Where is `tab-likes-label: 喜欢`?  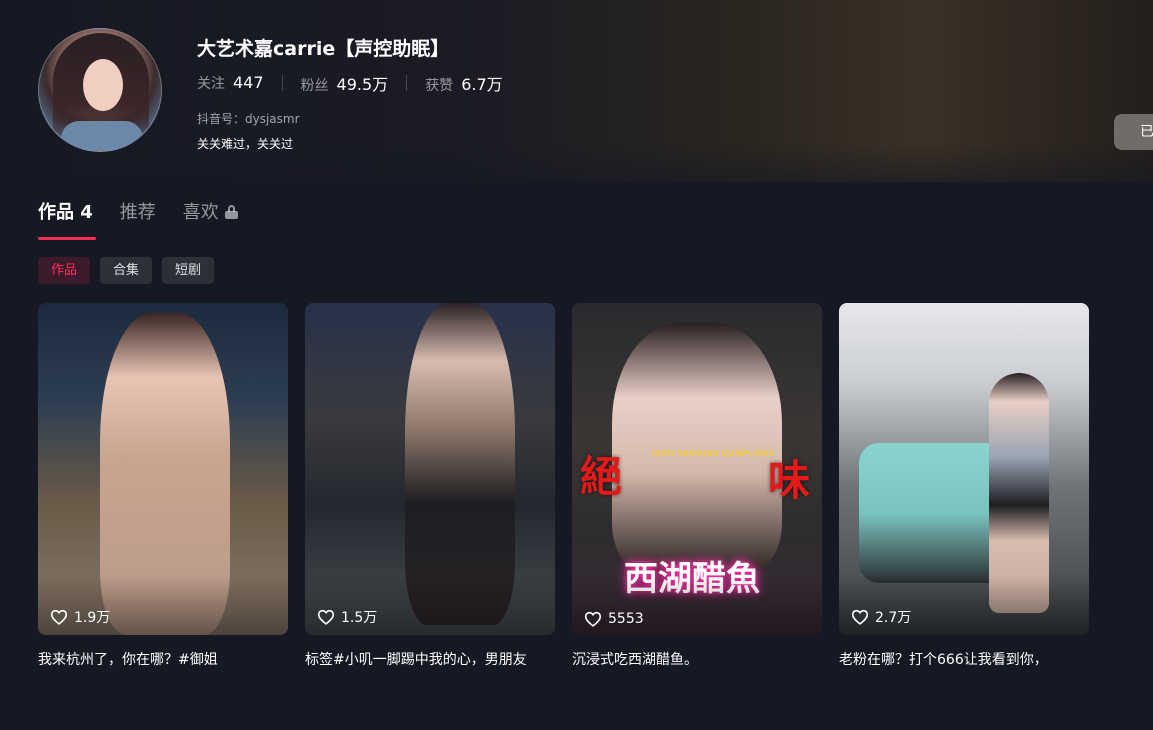
tab-likes-label: 喜欢 is located at coordinates (200, 212).